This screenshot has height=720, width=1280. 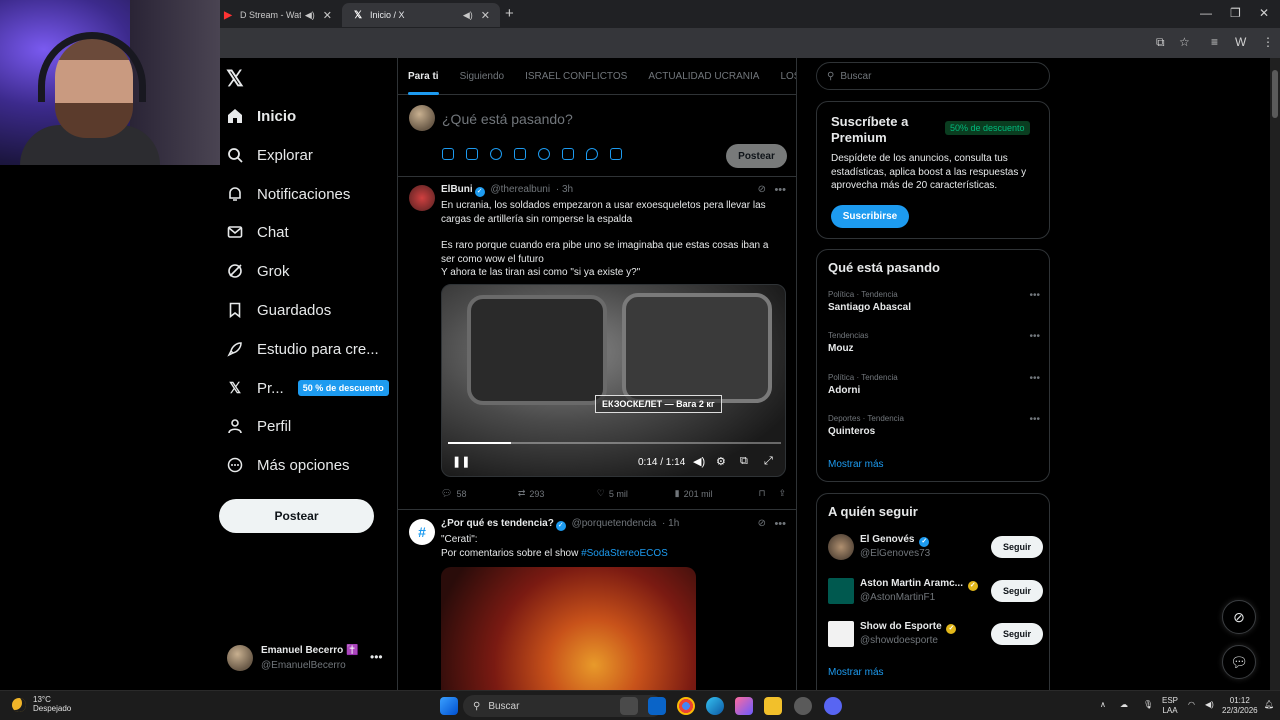 What do you see at coordinates (1184, 42) in the screenshot?
I see `star-icon: ☆` at bounding box center [1184, 42].